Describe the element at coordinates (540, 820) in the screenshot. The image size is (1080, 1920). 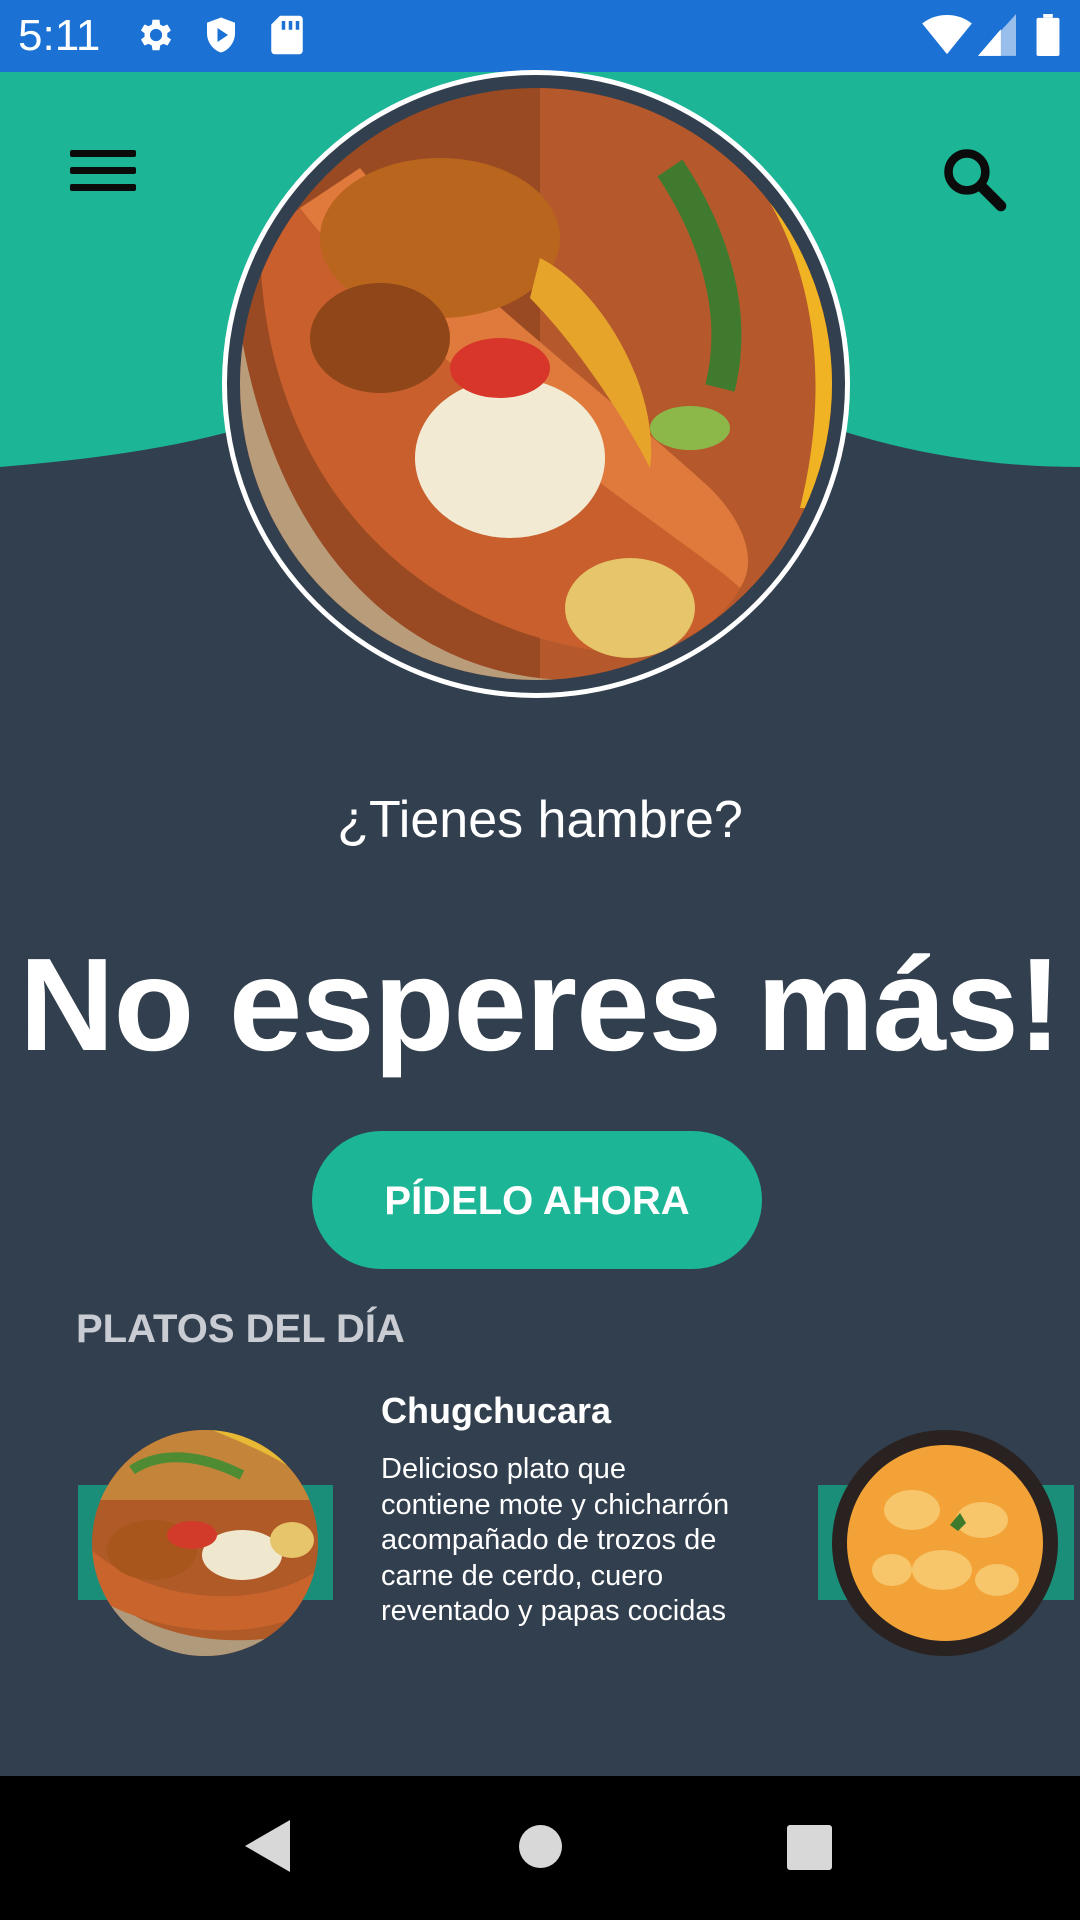
I see `hero-question: ¿Tienes hambre?` at that location.